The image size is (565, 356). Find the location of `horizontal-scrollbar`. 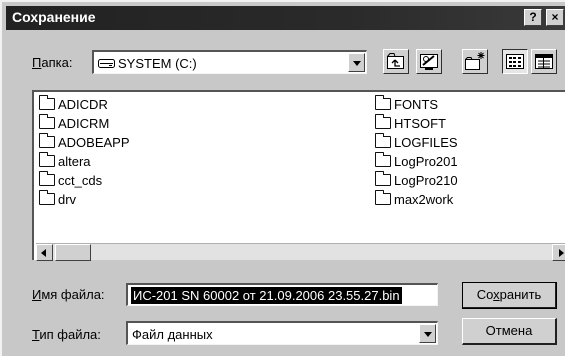

horizontal-scrollbar is located at coordinates (300, 252).